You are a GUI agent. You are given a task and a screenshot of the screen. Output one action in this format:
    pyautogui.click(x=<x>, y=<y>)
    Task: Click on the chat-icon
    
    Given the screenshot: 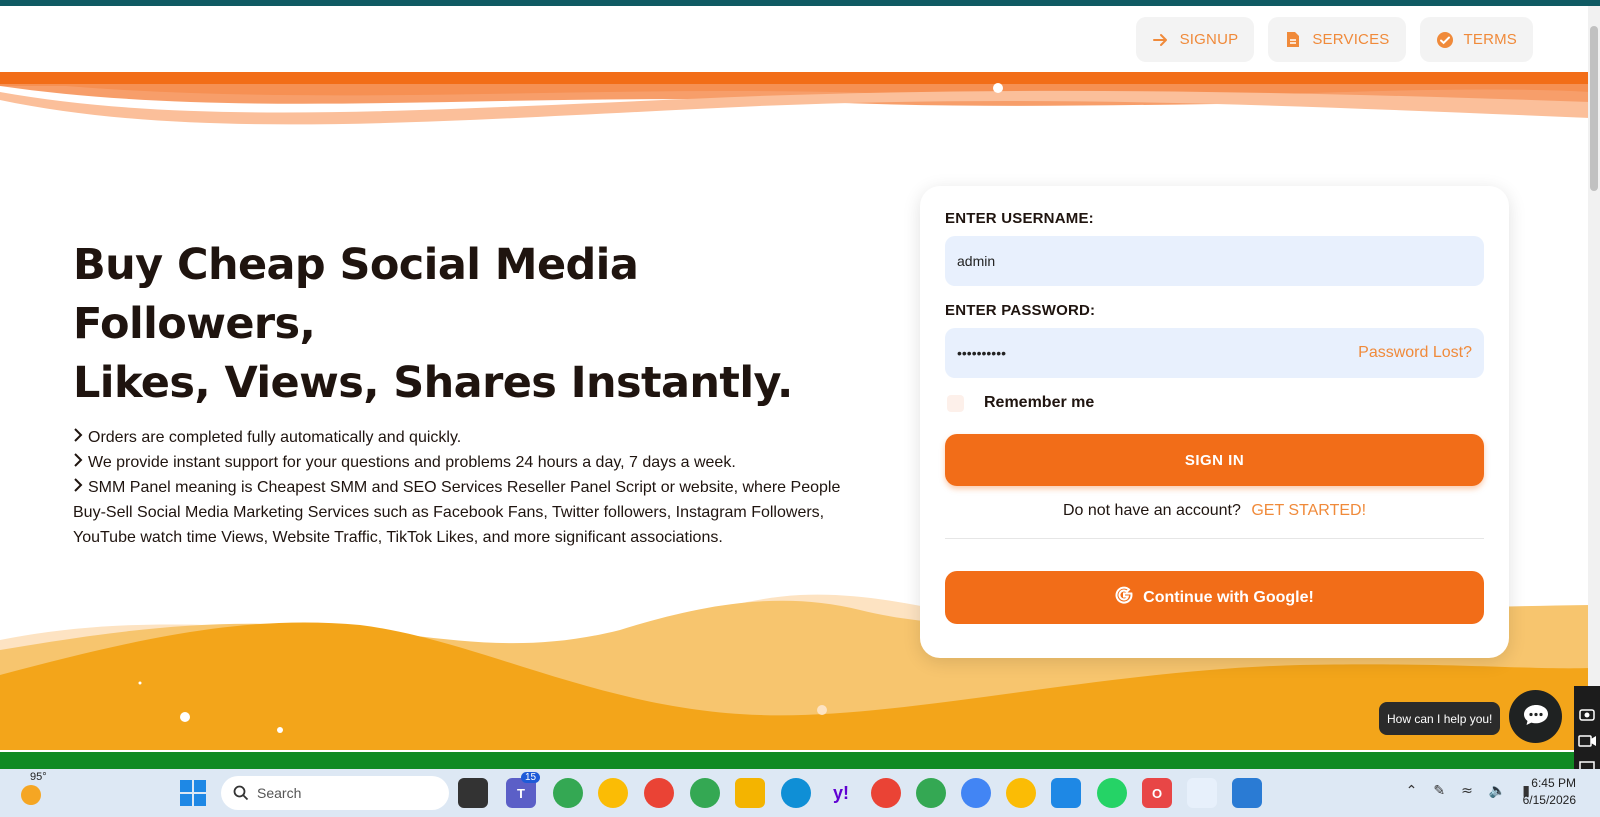 What is the action you would take?
    pyautogui.click(x=1536, y=717)
    